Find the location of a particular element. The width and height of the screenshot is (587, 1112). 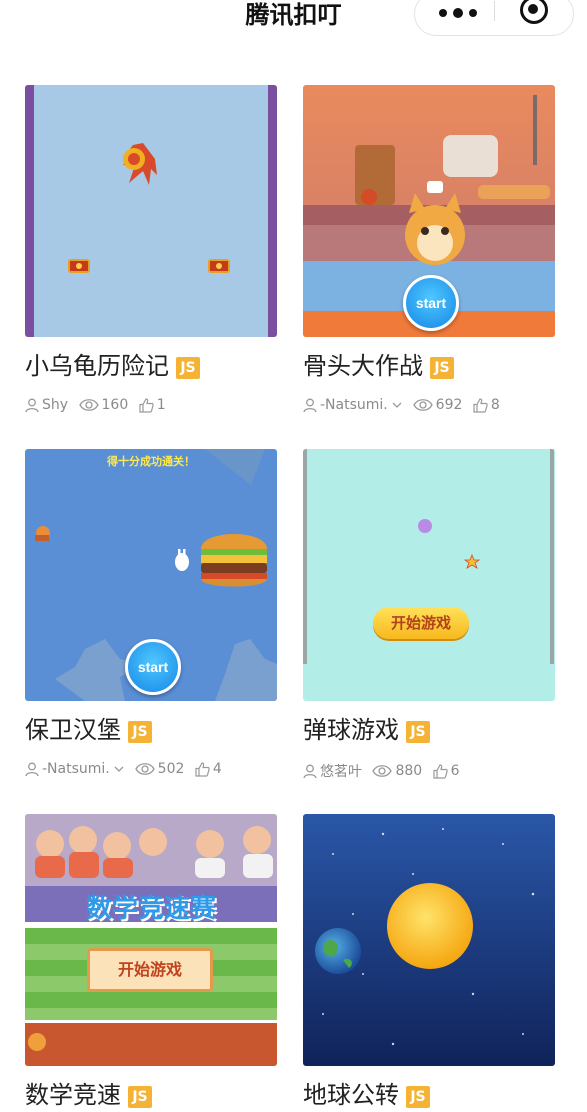

game-title: 骨头大作战 JS is located at coordinates (378, 366).